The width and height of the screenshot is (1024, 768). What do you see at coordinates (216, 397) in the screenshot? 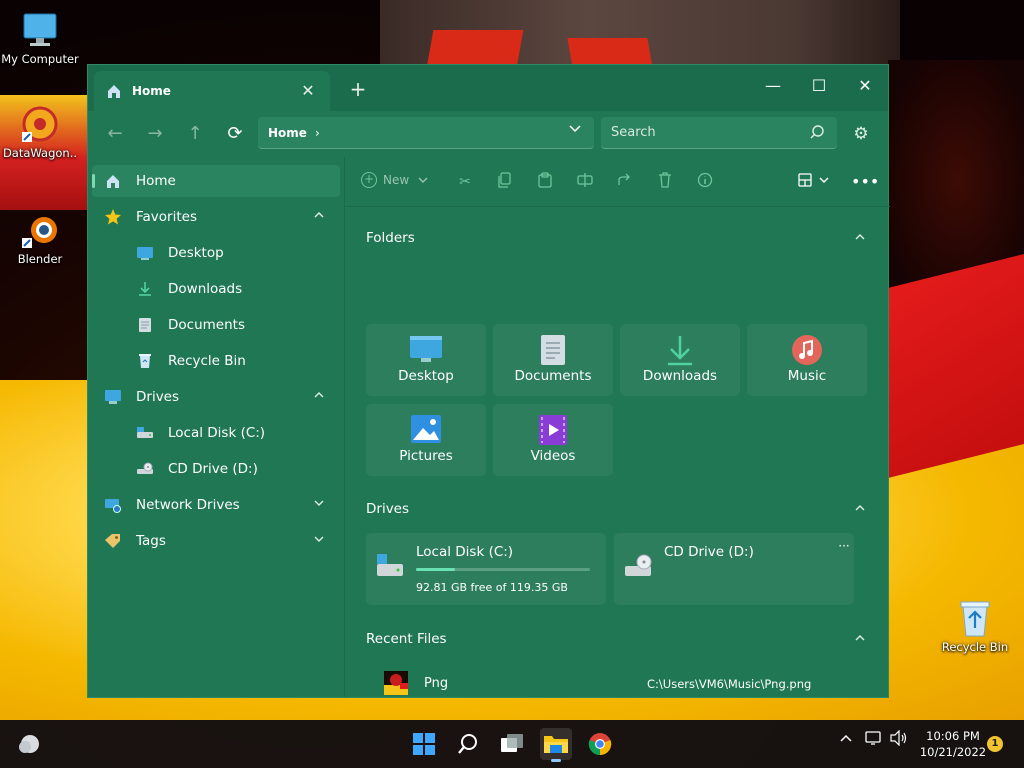
I see `sidebar-item-drives: Drives` at bounding box center [216, 397].